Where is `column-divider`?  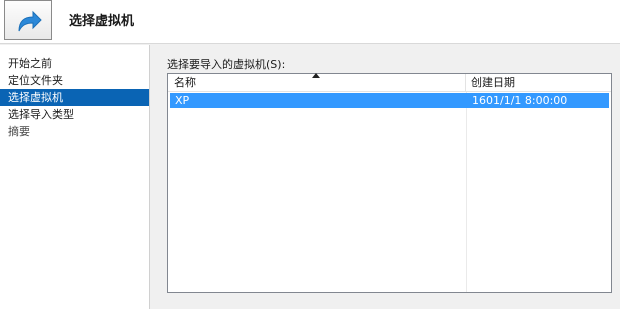
column-divider is located at coordinates (466, 192).